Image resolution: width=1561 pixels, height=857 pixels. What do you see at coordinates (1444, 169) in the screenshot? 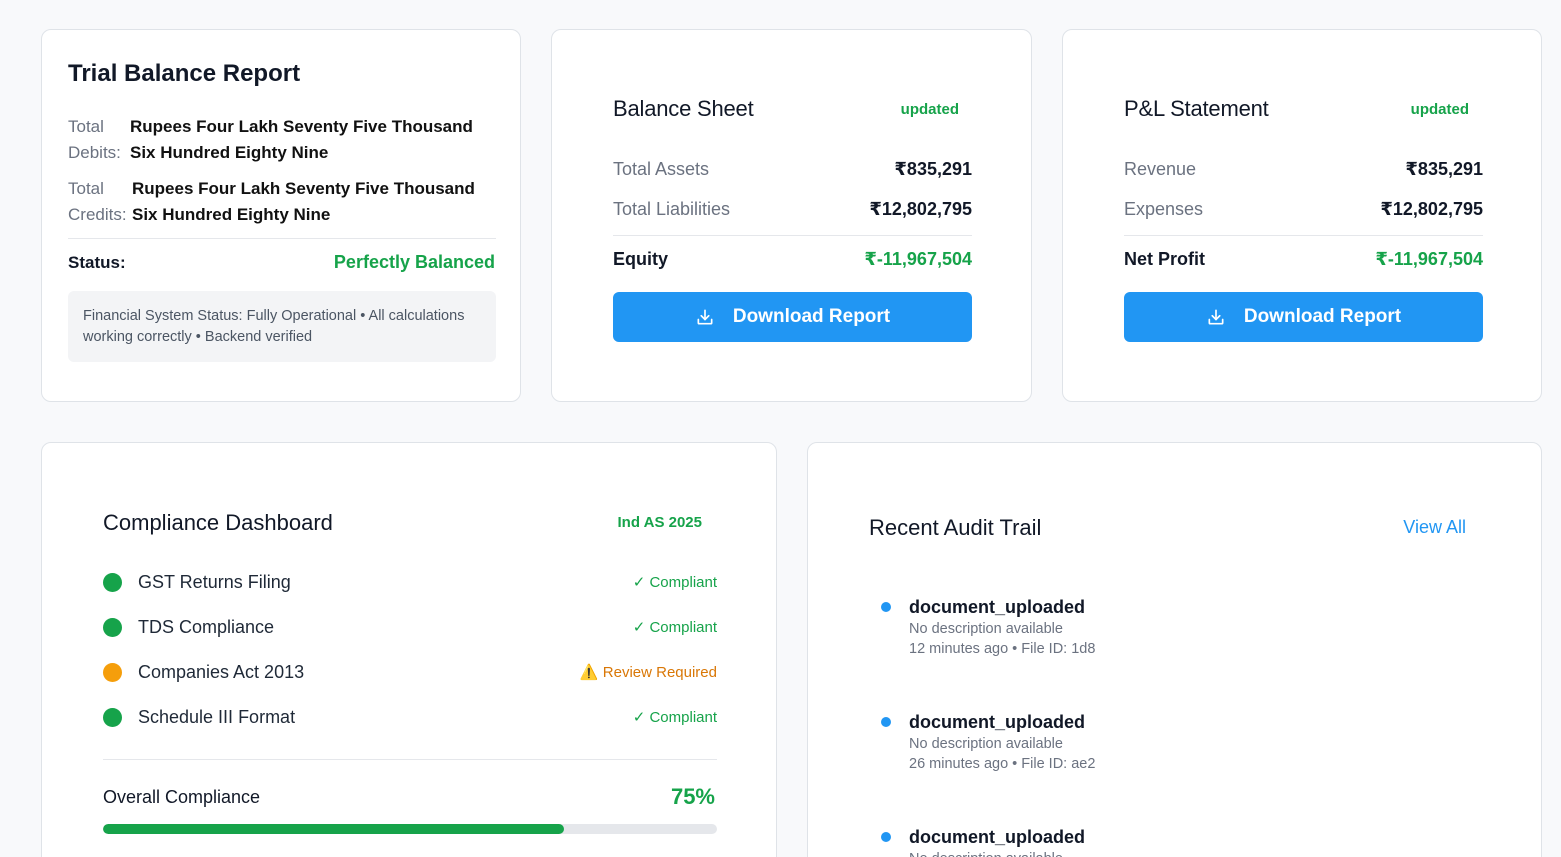
I see `revenue-value: ₹835,291` at bounding box center [1444, 169].